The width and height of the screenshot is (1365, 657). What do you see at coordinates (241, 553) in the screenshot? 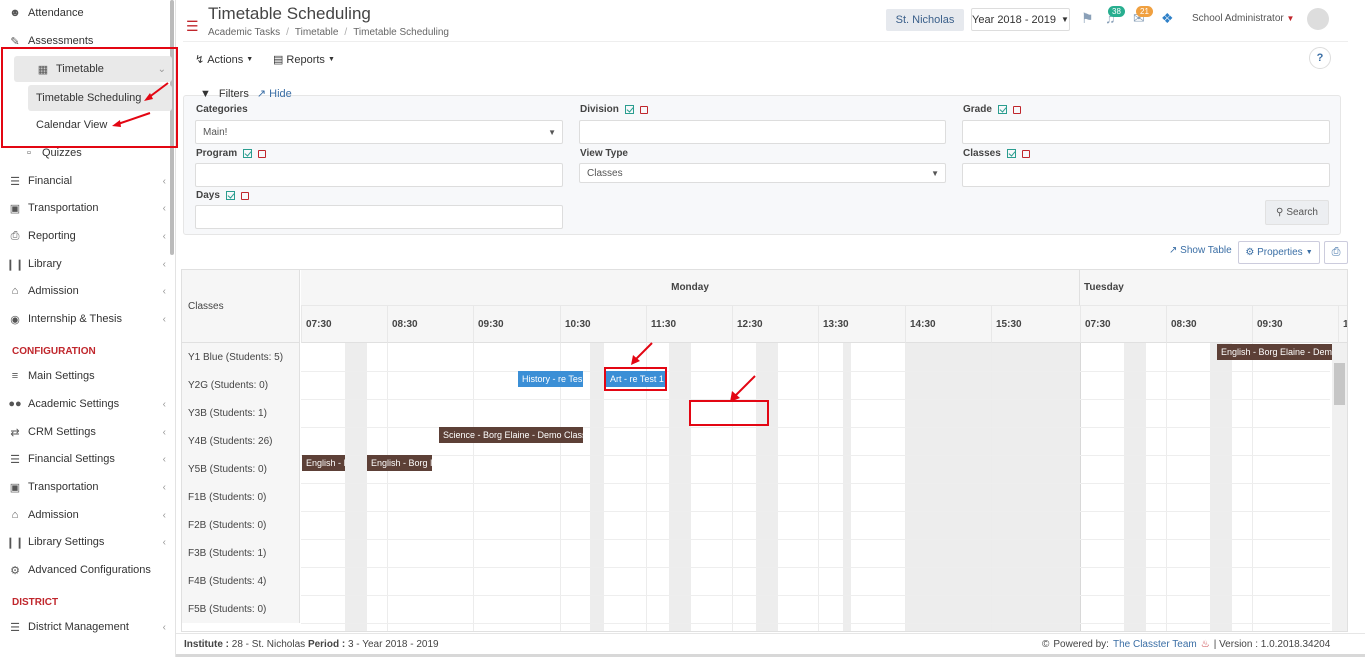
I see `class-row-header: F3B (Students: 1)` at bounding box center [241, 553].